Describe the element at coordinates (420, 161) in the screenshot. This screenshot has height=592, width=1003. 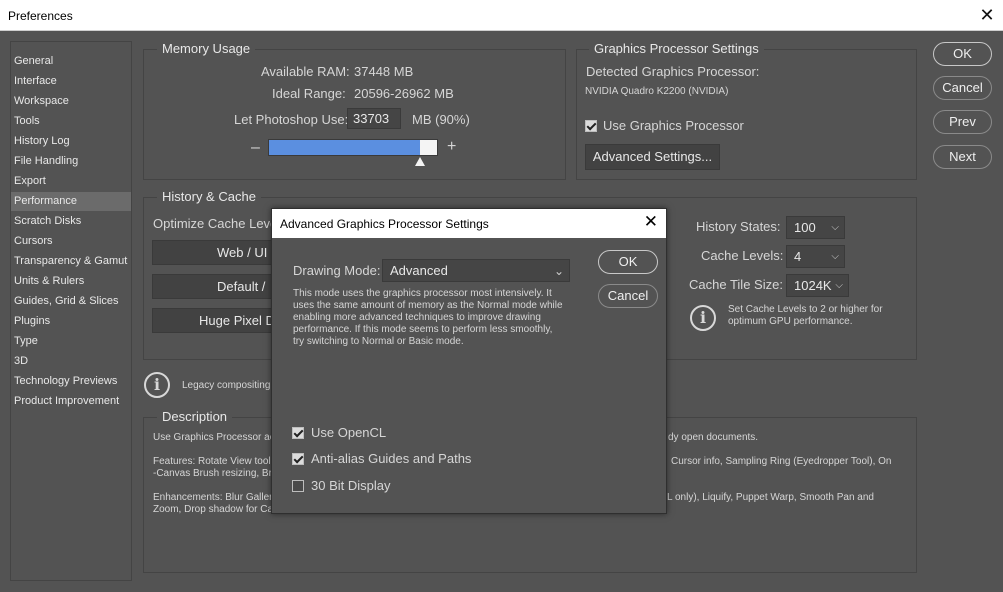
I see `memory-slider-thumb` at that location.